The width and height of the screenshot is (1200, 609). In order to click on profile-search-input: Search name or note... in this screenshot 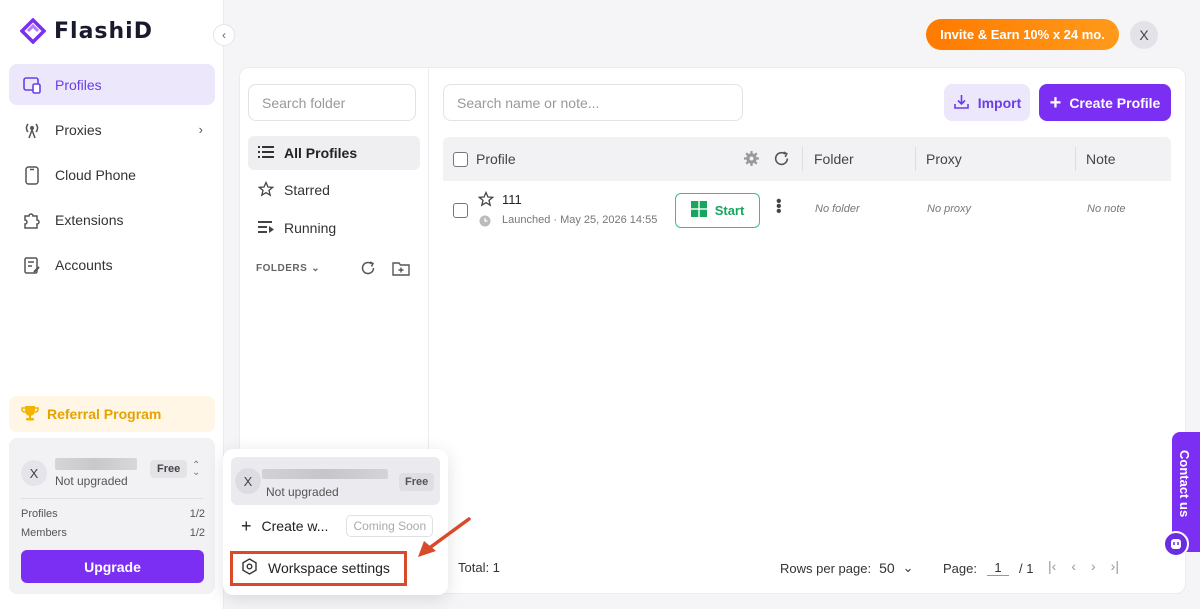, I will do `click(593, 102)`.